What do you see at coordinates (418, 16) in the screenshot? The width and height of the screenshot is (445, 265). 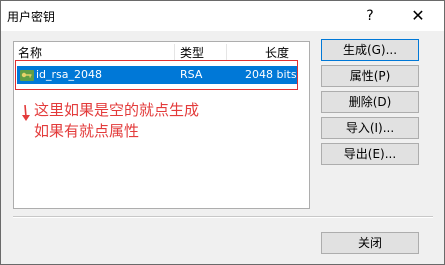 I see `close-window-button: ✕` at bounding box center [418, 16].